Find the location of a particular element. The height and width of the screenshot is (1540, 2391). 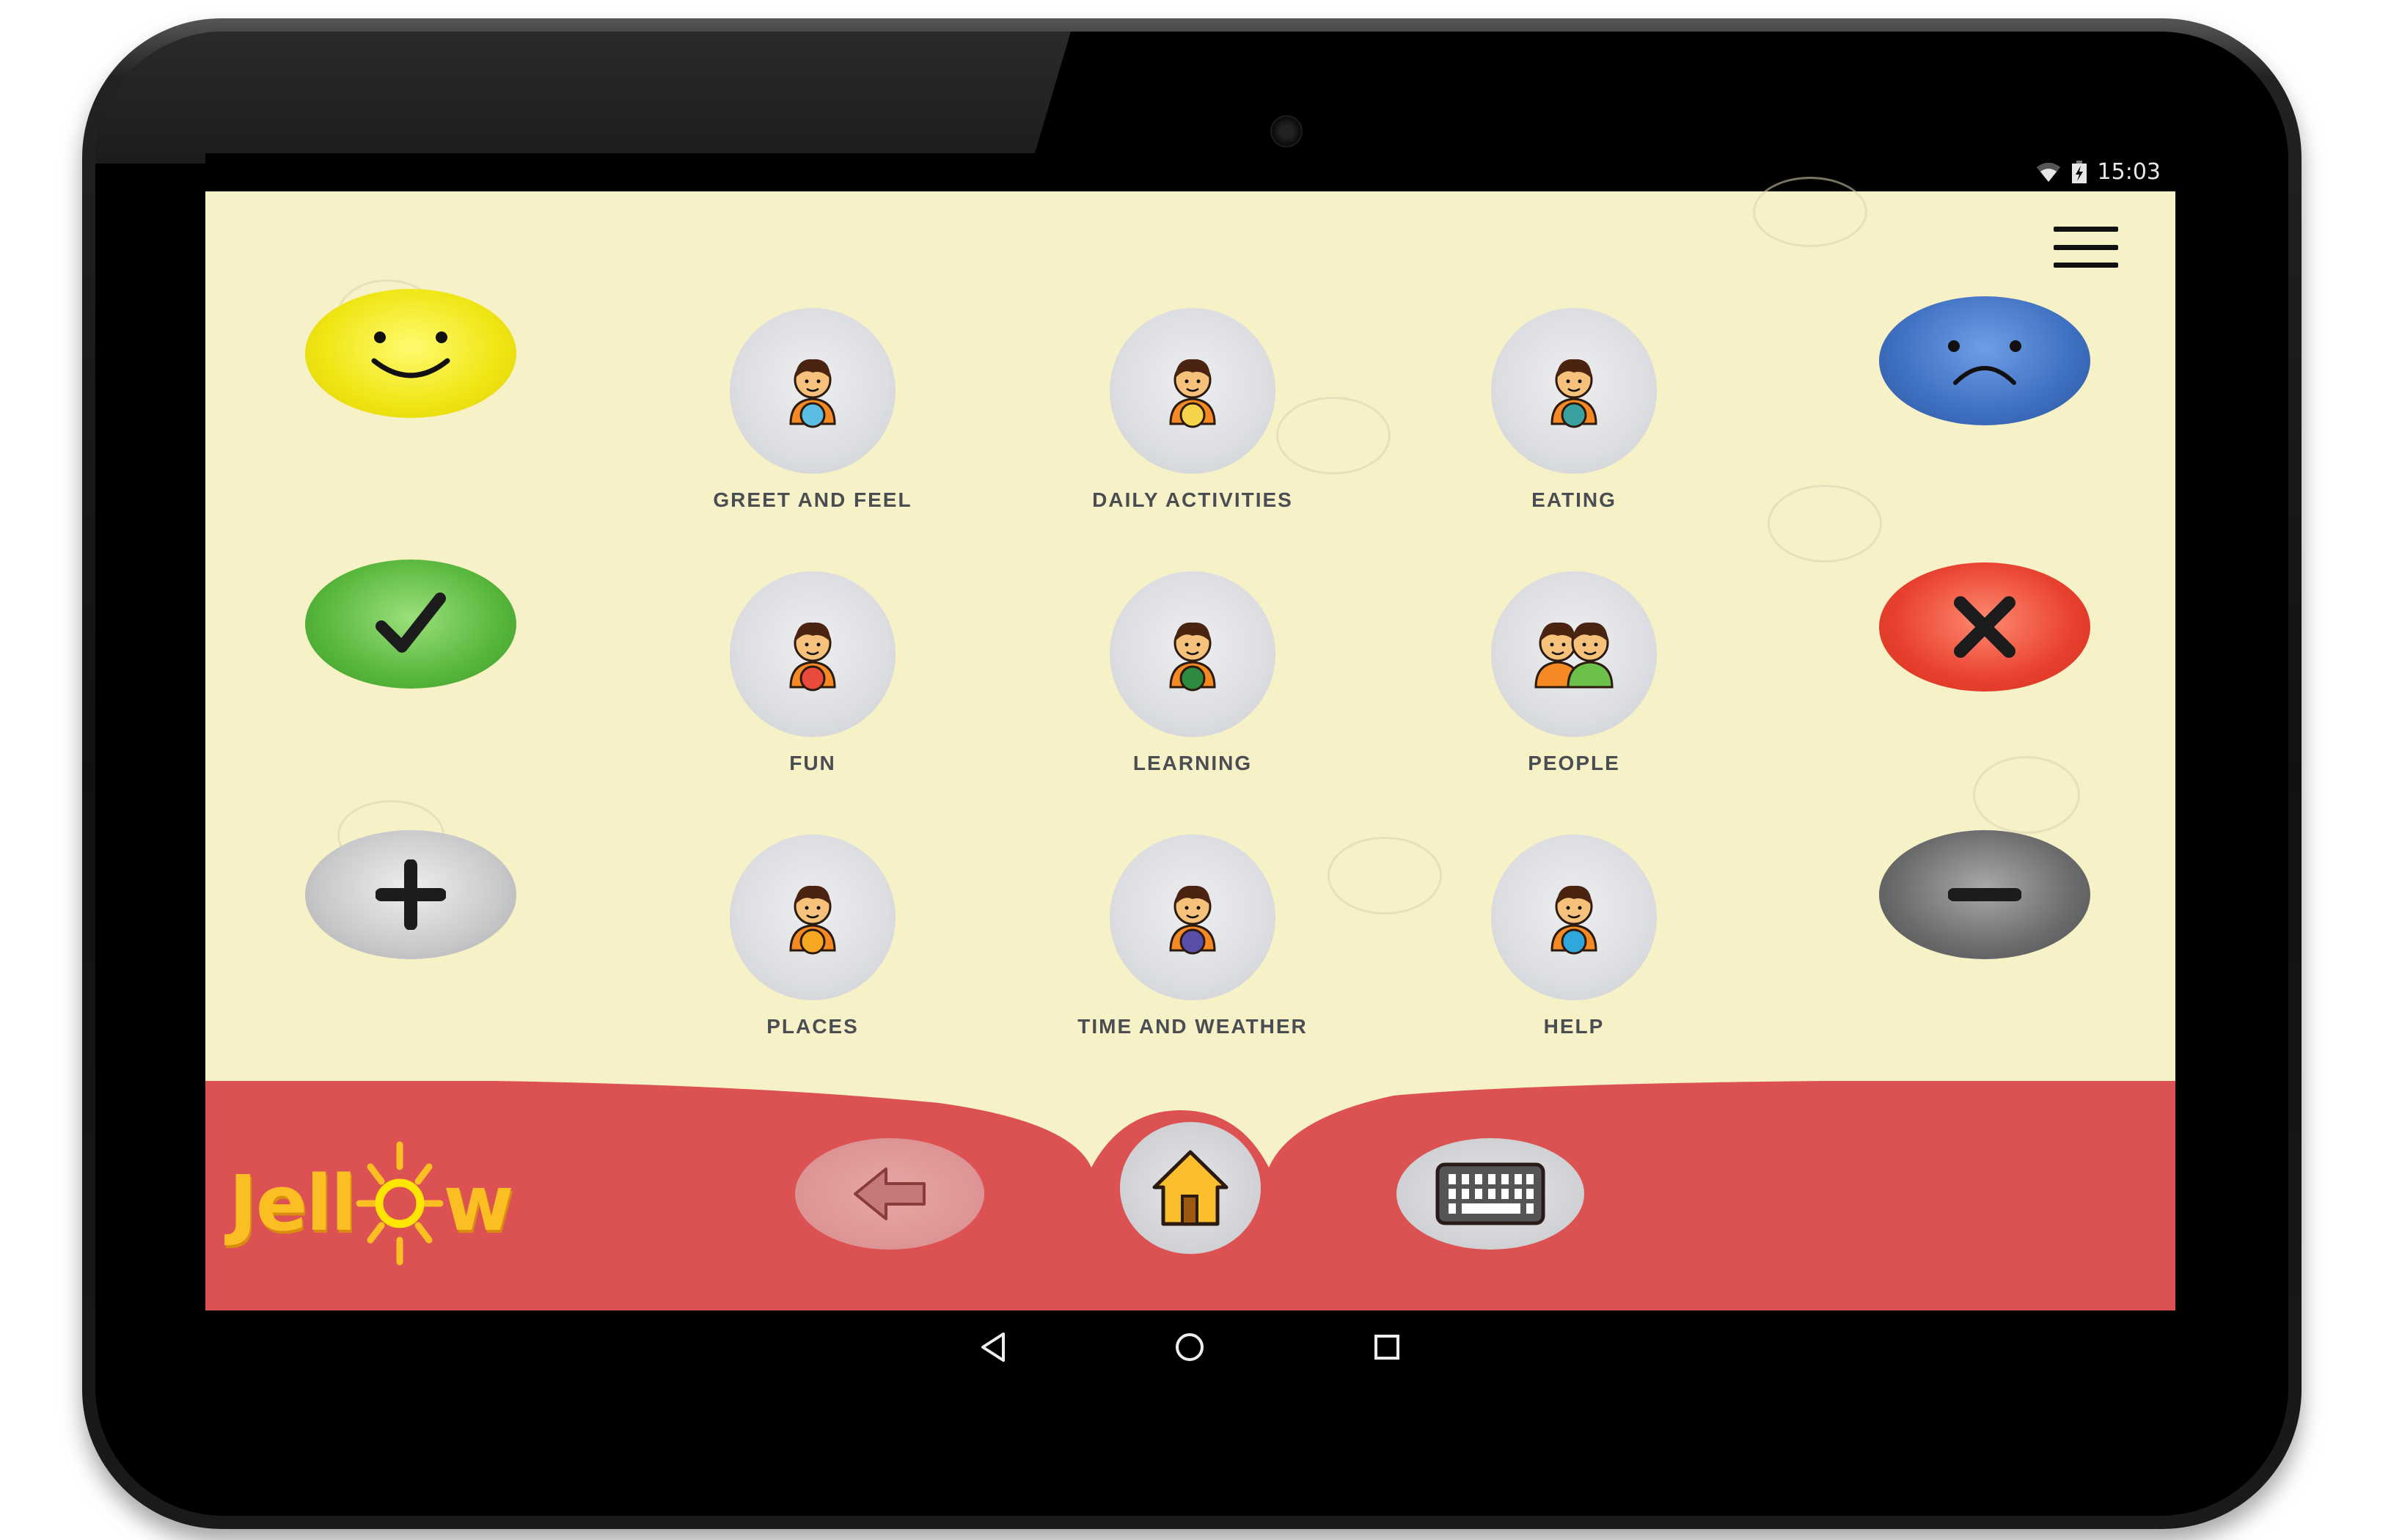

sun-logo-icon is located at coordinates (400, 1203).